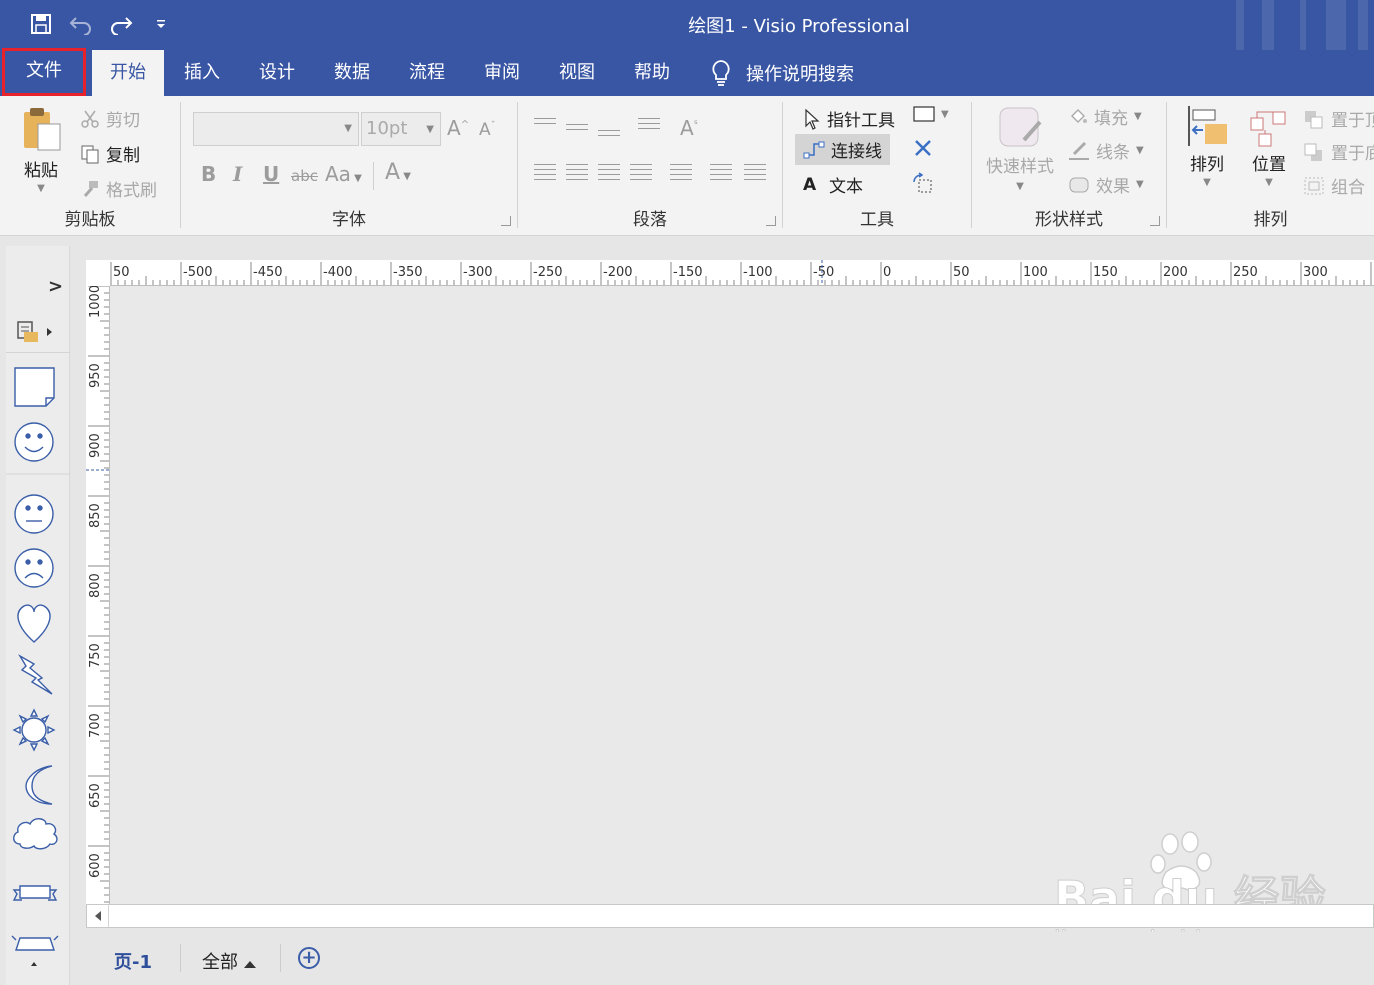 The image size is (1374, 985). I want to click on moon-shape, so click(39, 785).